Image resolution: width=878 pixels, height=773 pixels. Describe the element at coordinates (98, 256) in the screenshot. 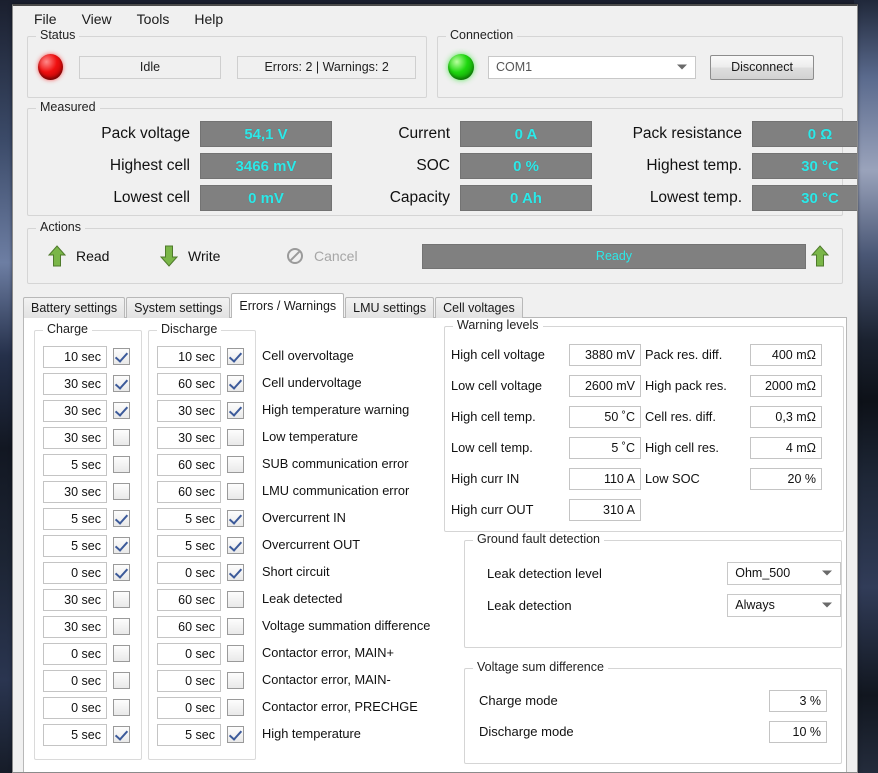

I see `read-action: Read` at that location.